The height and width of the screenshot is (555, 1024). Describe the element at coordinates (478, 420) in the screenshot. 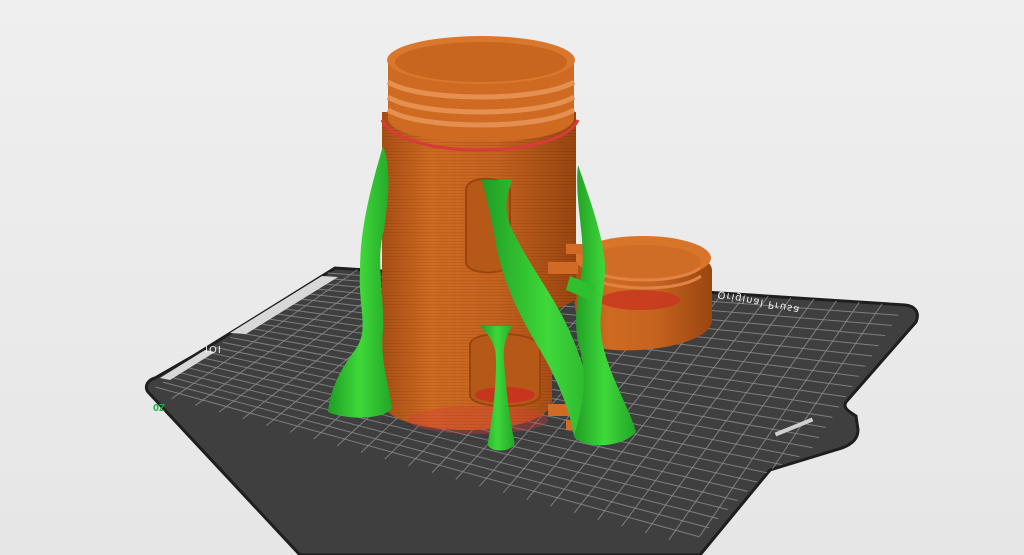

I see `cylinder-base-highlight` at that location.